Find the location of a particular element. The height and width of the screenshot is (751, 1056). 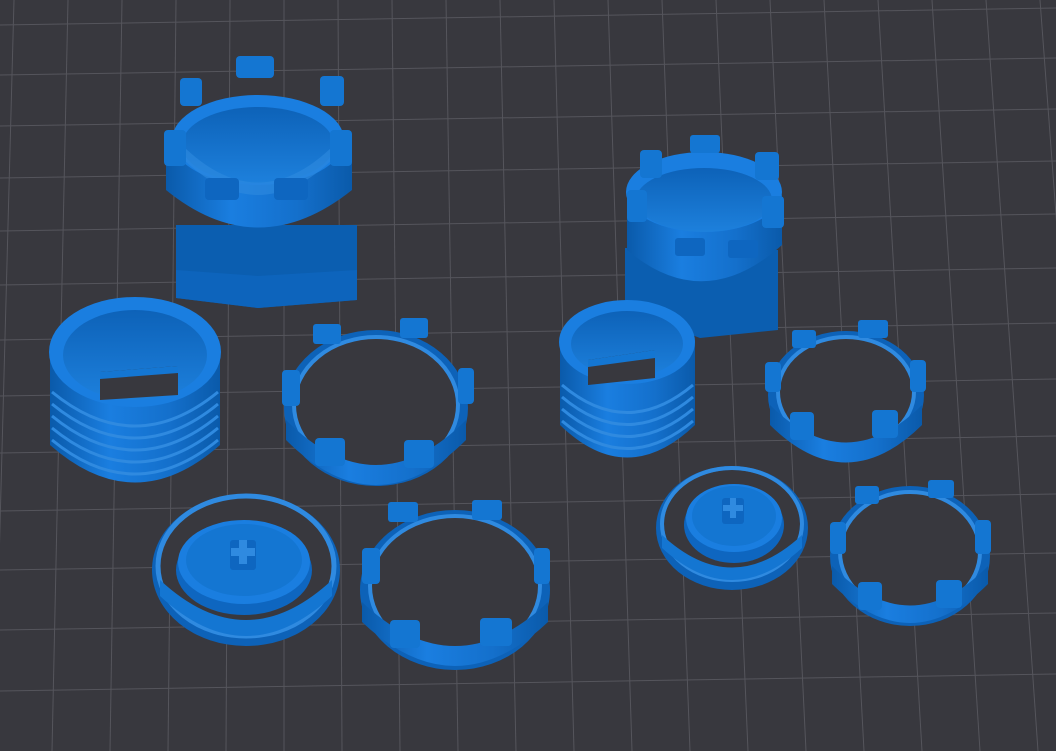

large-castellated-ring-lower is located at coordinates (455, 585).